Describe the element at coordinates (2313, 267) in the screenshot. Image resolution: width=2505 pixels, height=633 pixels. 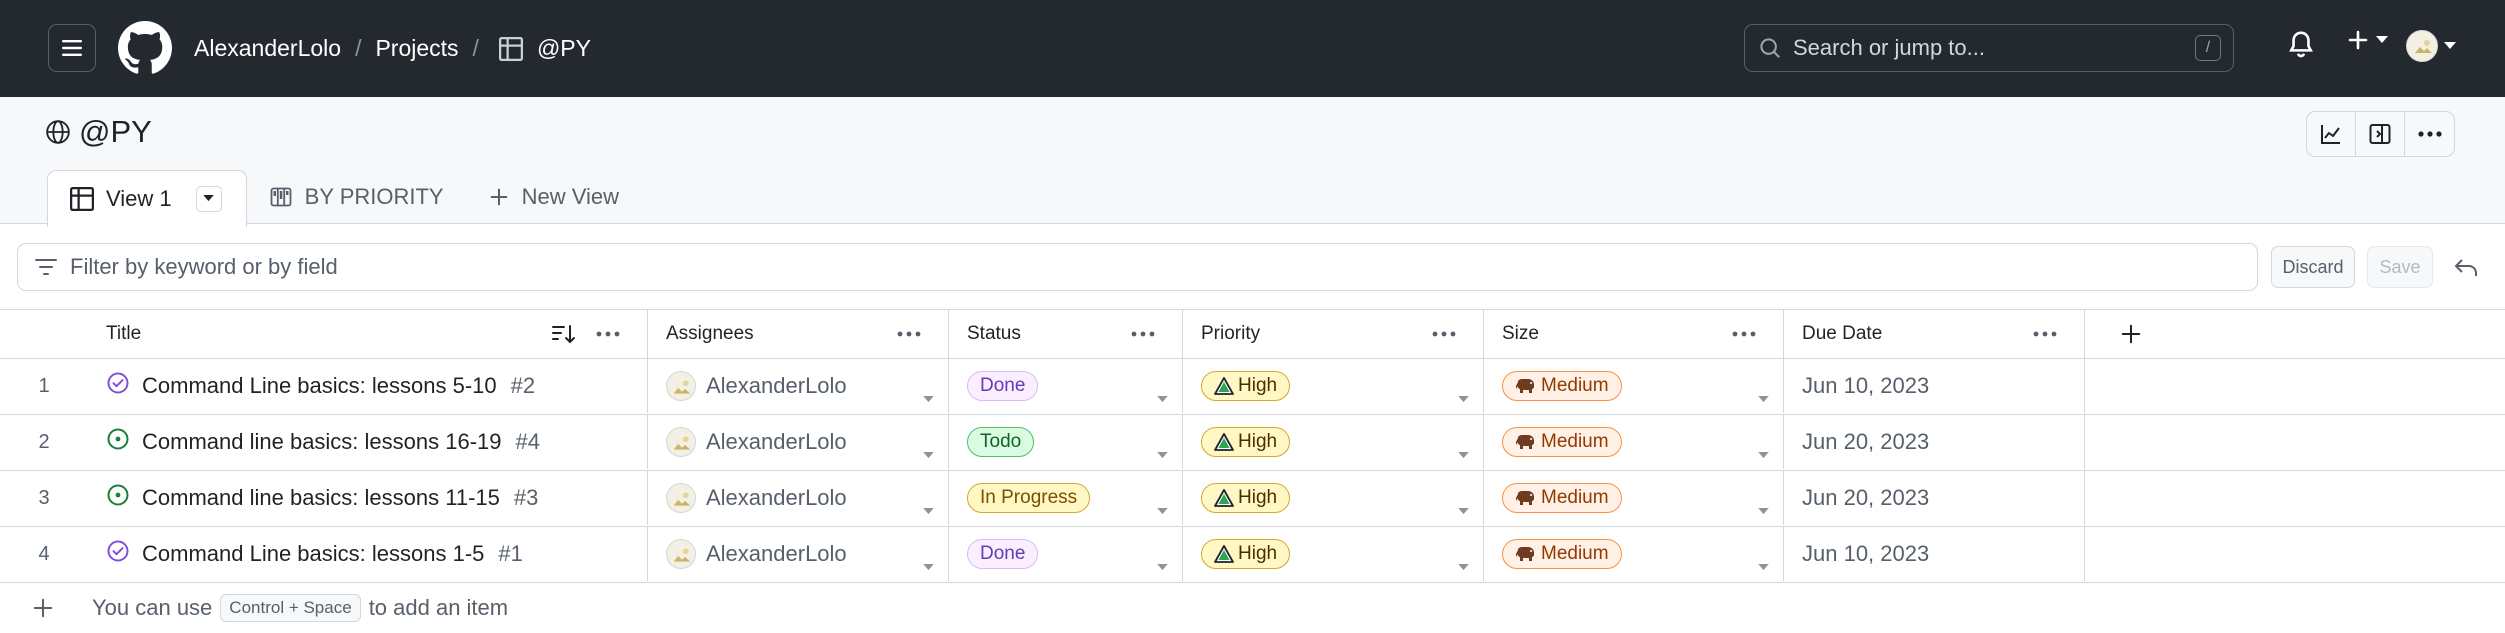
I see `discard-button: Discard` at that location.